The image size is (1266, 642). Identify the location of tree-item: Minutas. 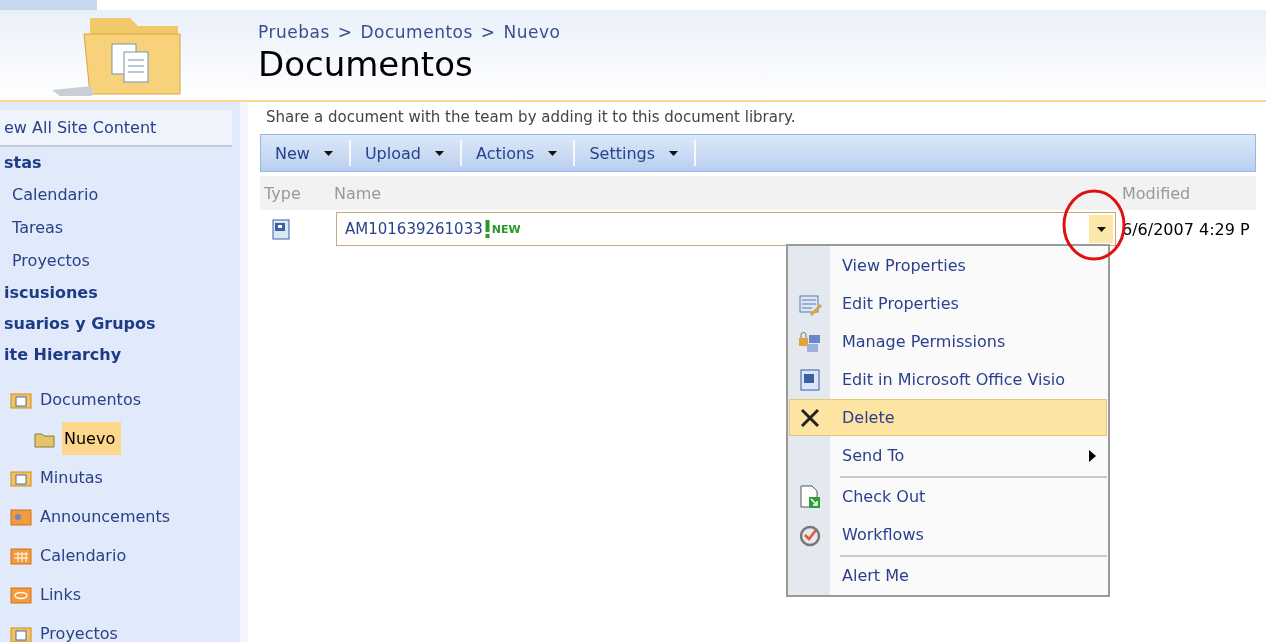
(73, 477).